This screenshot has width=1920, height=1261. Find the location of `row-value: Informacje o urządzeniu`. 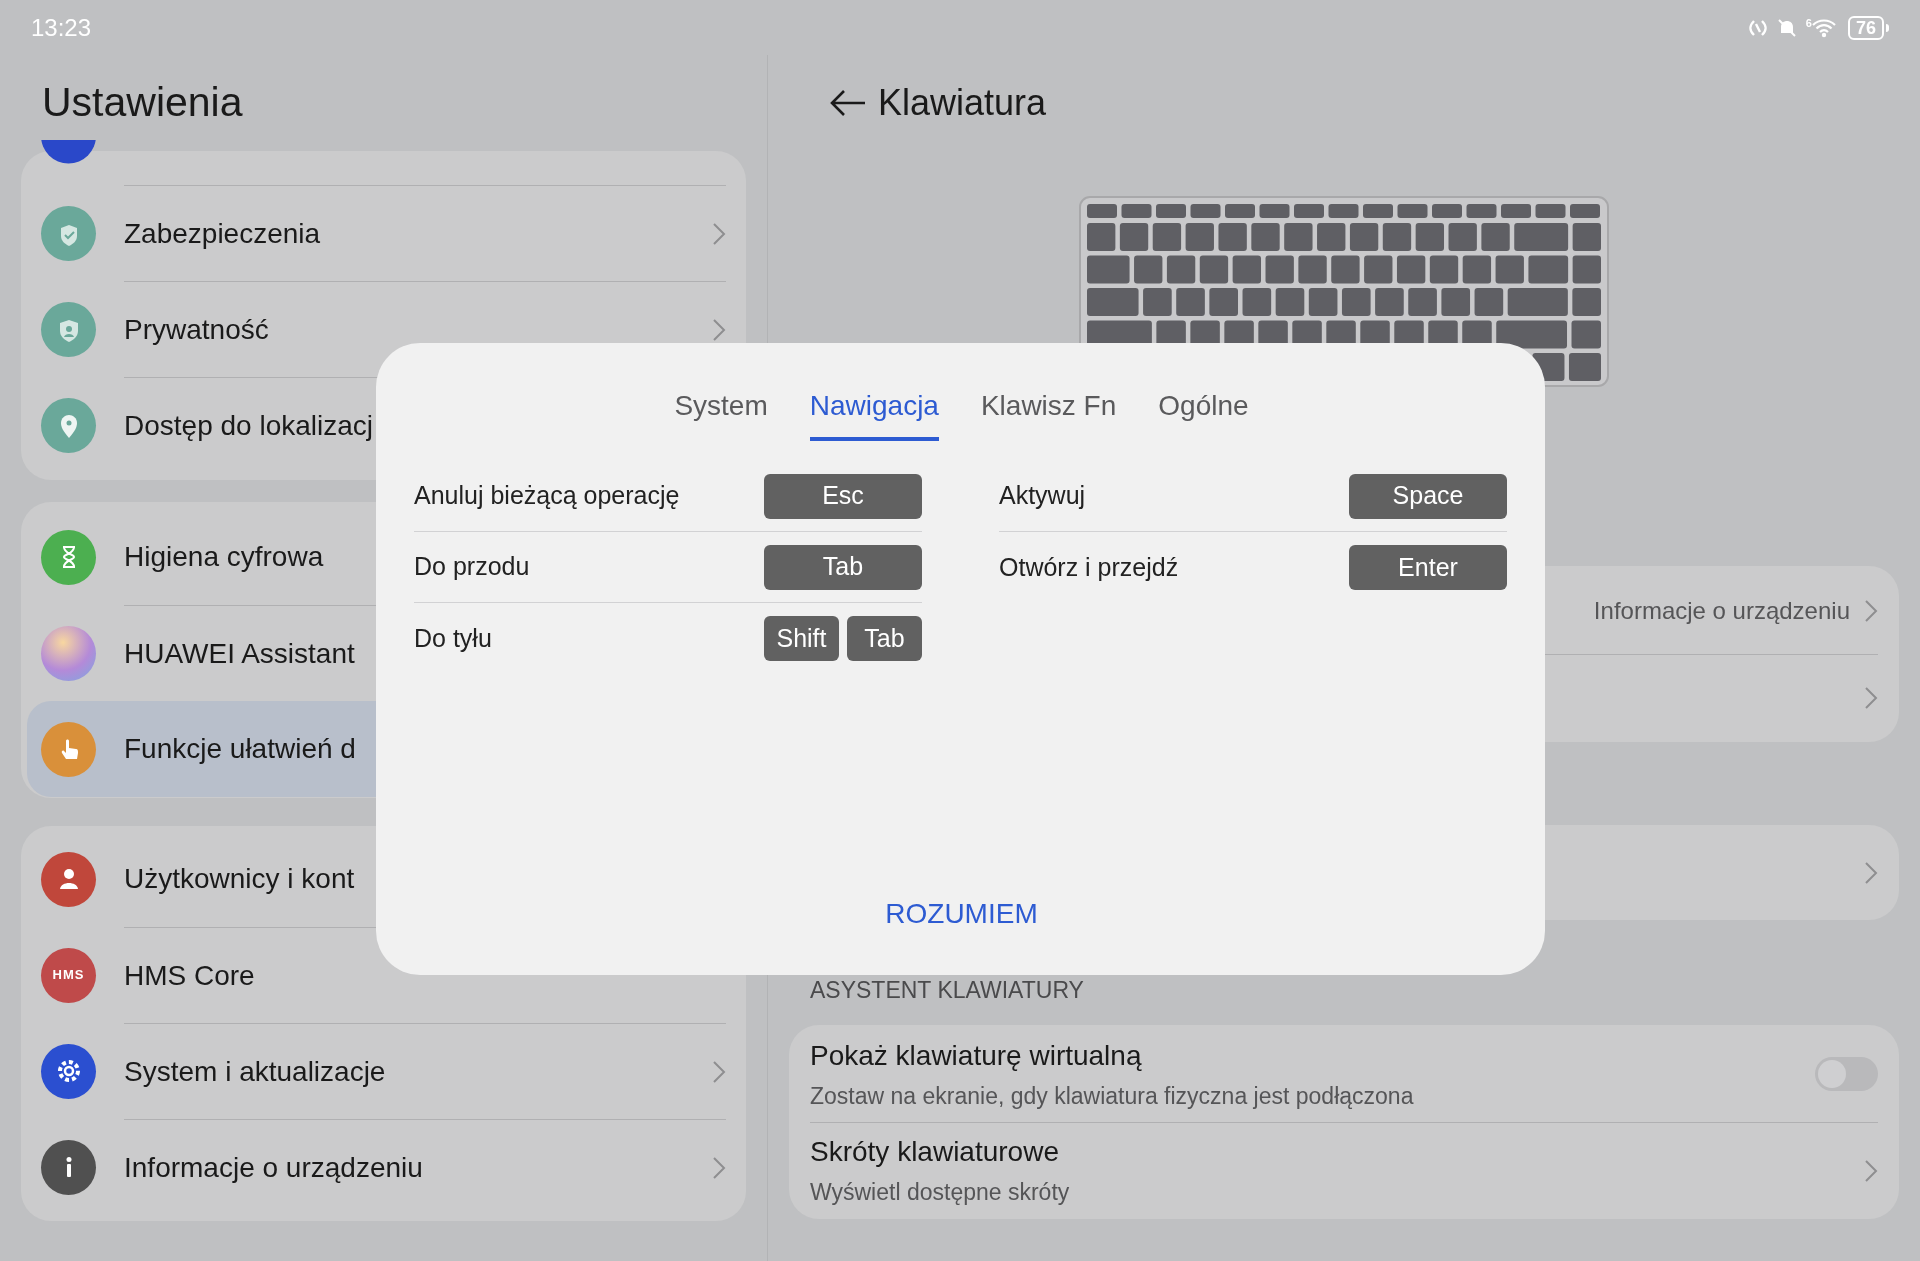

row-value: Informacje o urządzeniu is located at coordinates (1721, 611).